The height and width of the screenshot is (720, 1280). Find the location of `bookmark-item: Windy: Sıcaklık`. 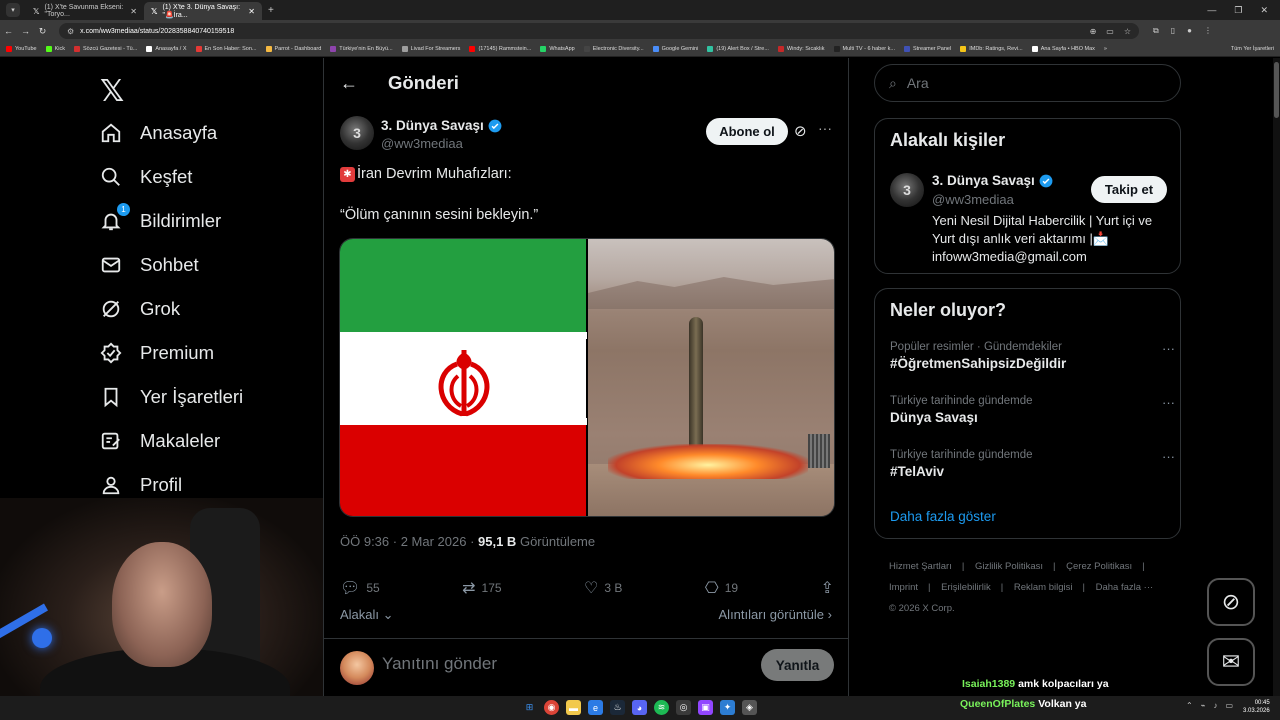

bookmark-item: Windy: Sıcaklık is located at coordinates (801, 49).